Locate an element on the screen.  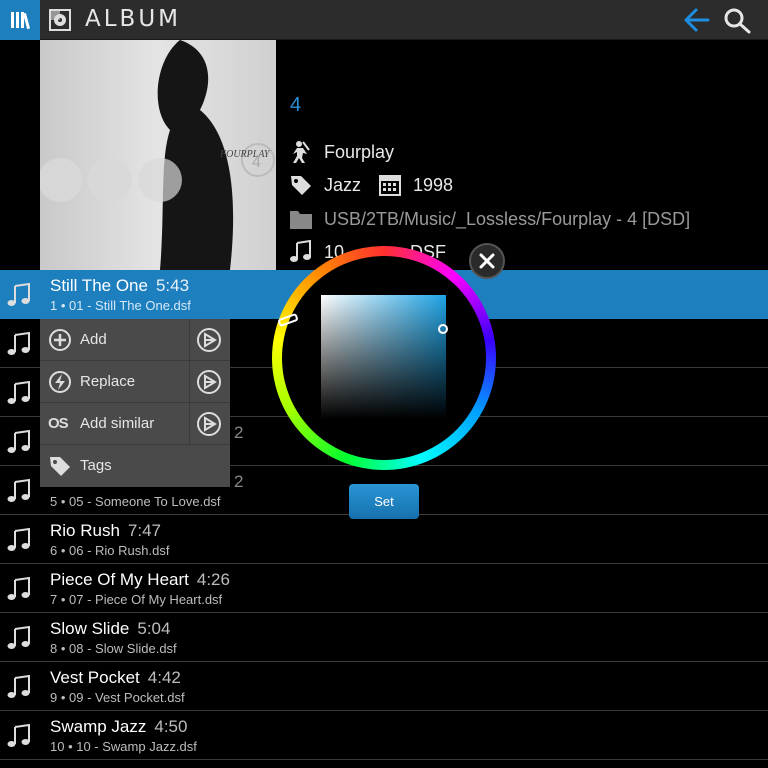
back-arrow-icon is located at coordinates (697, 20).